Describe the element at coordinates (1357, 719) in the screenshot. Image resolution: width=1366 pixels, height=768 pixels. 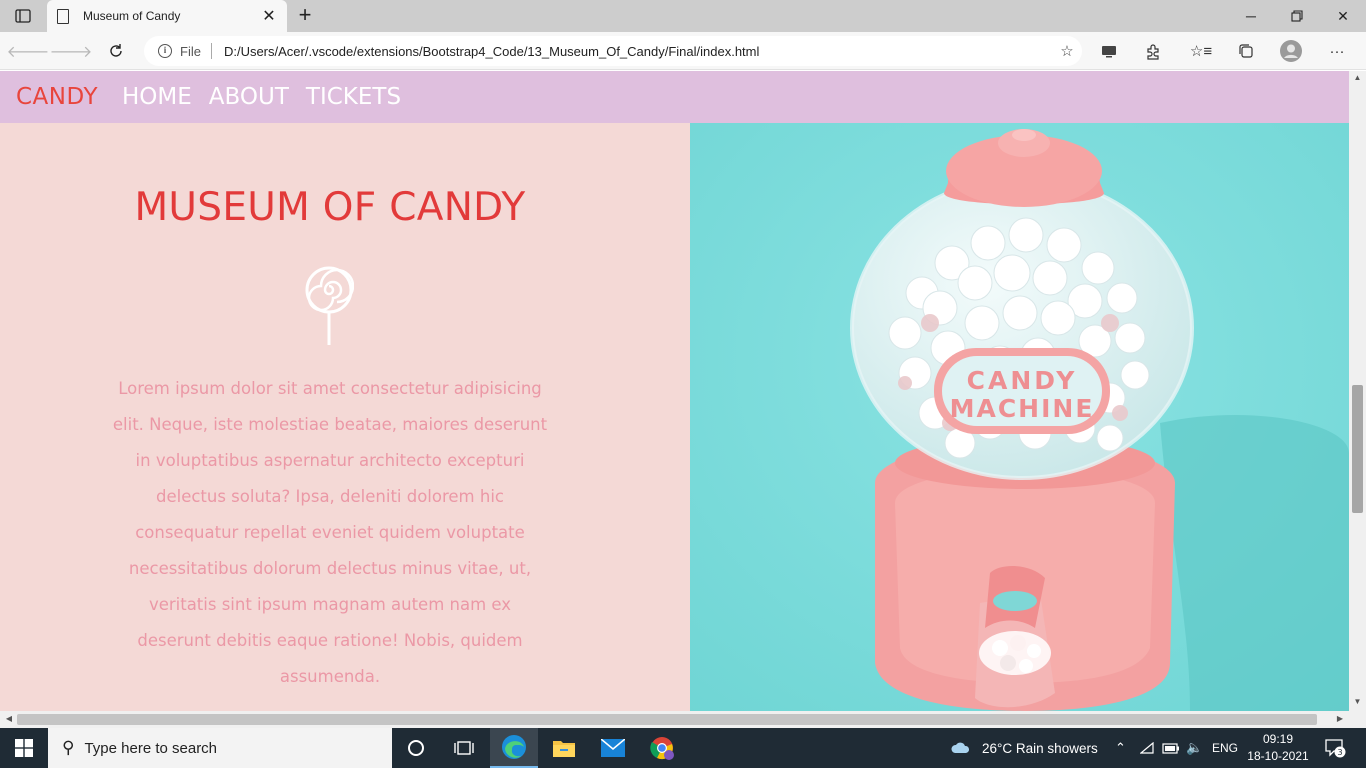
I see `scrollbar-corner` at that location.